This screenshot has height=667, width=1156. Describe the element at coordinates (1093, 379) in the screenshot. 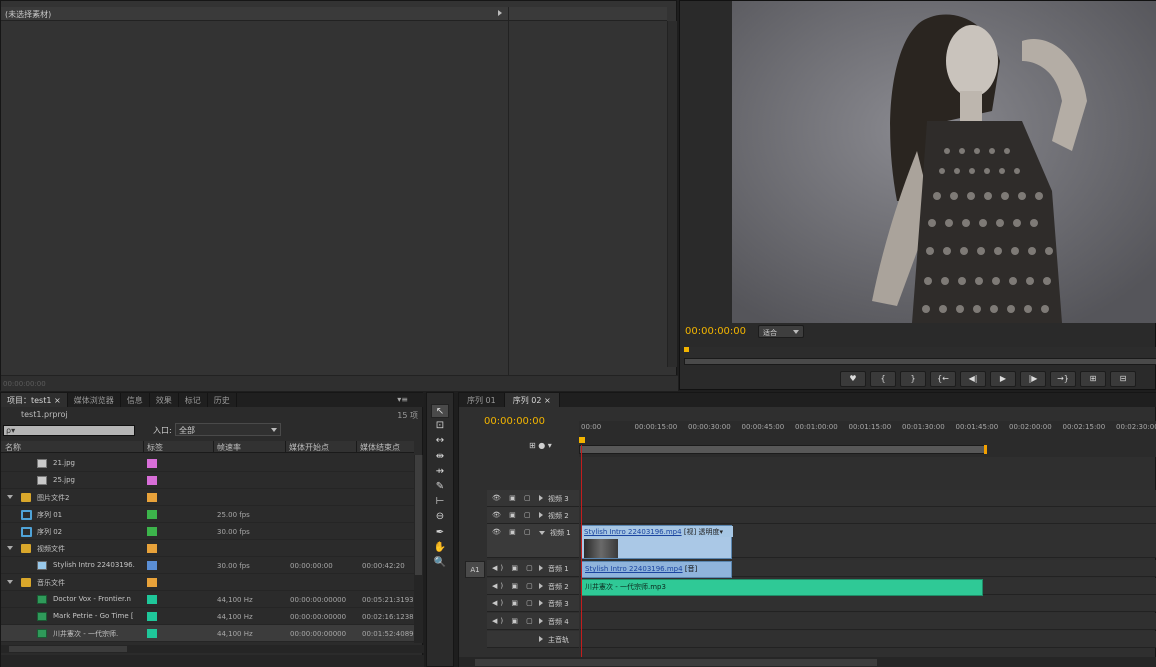

I see `lift-button: ⊞` at that location.